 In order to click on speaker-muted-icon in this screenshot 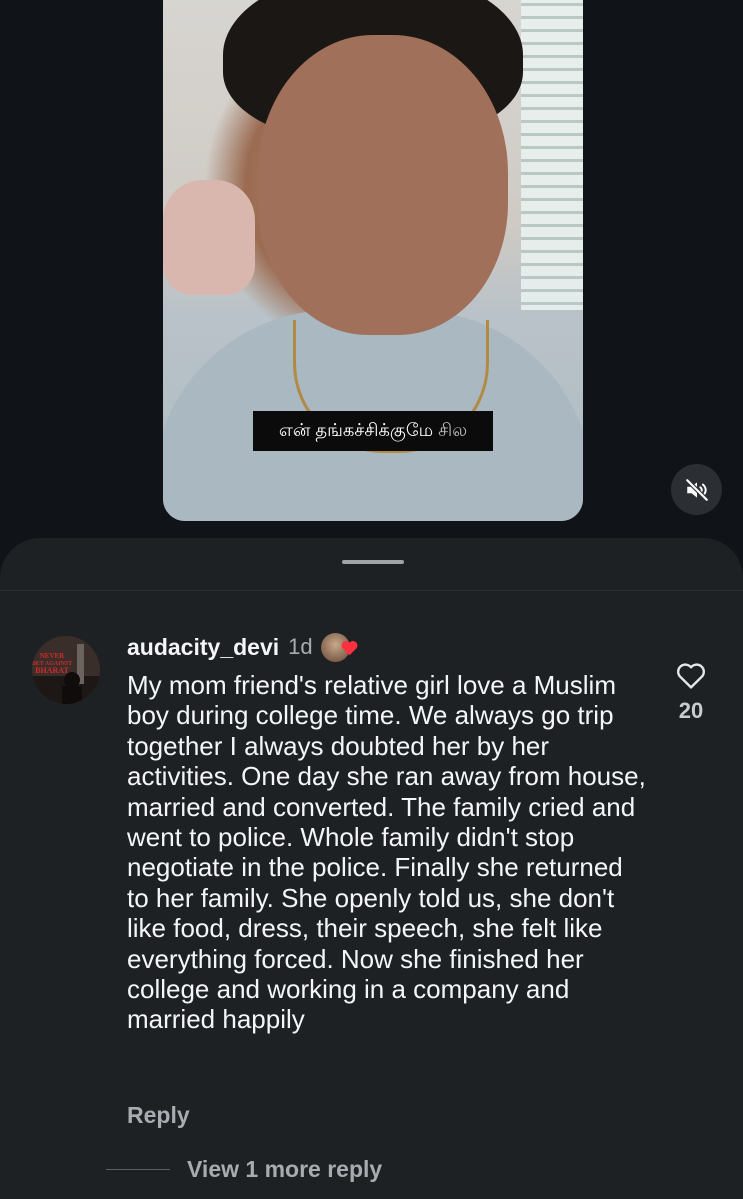, I will do `click(696, 489)`.